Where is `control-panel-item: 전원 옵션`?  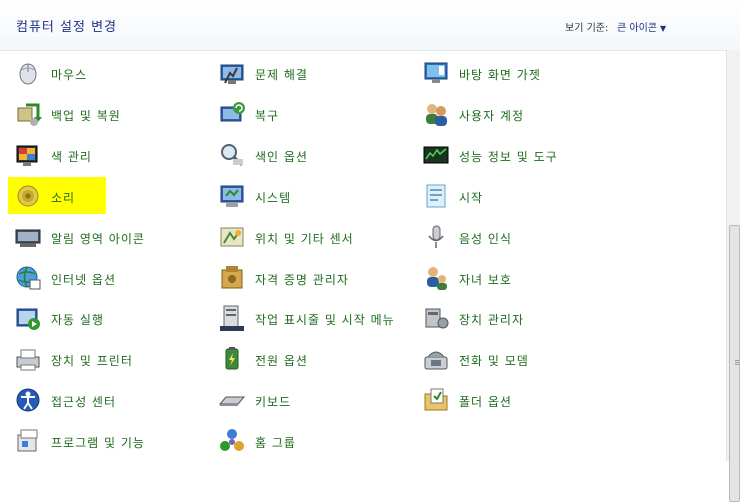 control-panel-item: 전원 옵션 is located at coordinates (318, 359).